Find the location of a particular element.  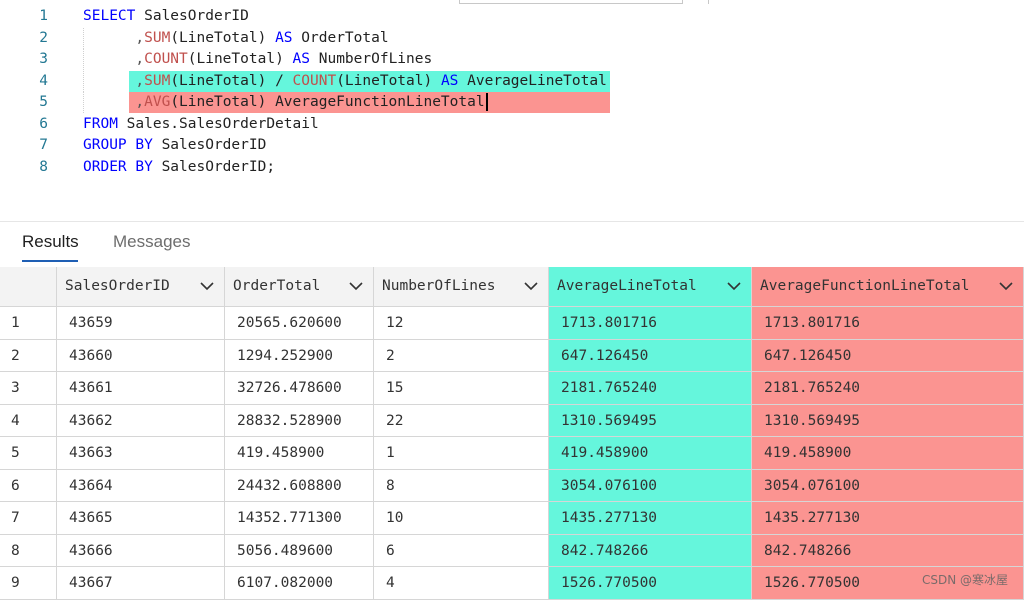

column-header-label: AverageFunctionLineTotal is located at coordinates (865, 286).